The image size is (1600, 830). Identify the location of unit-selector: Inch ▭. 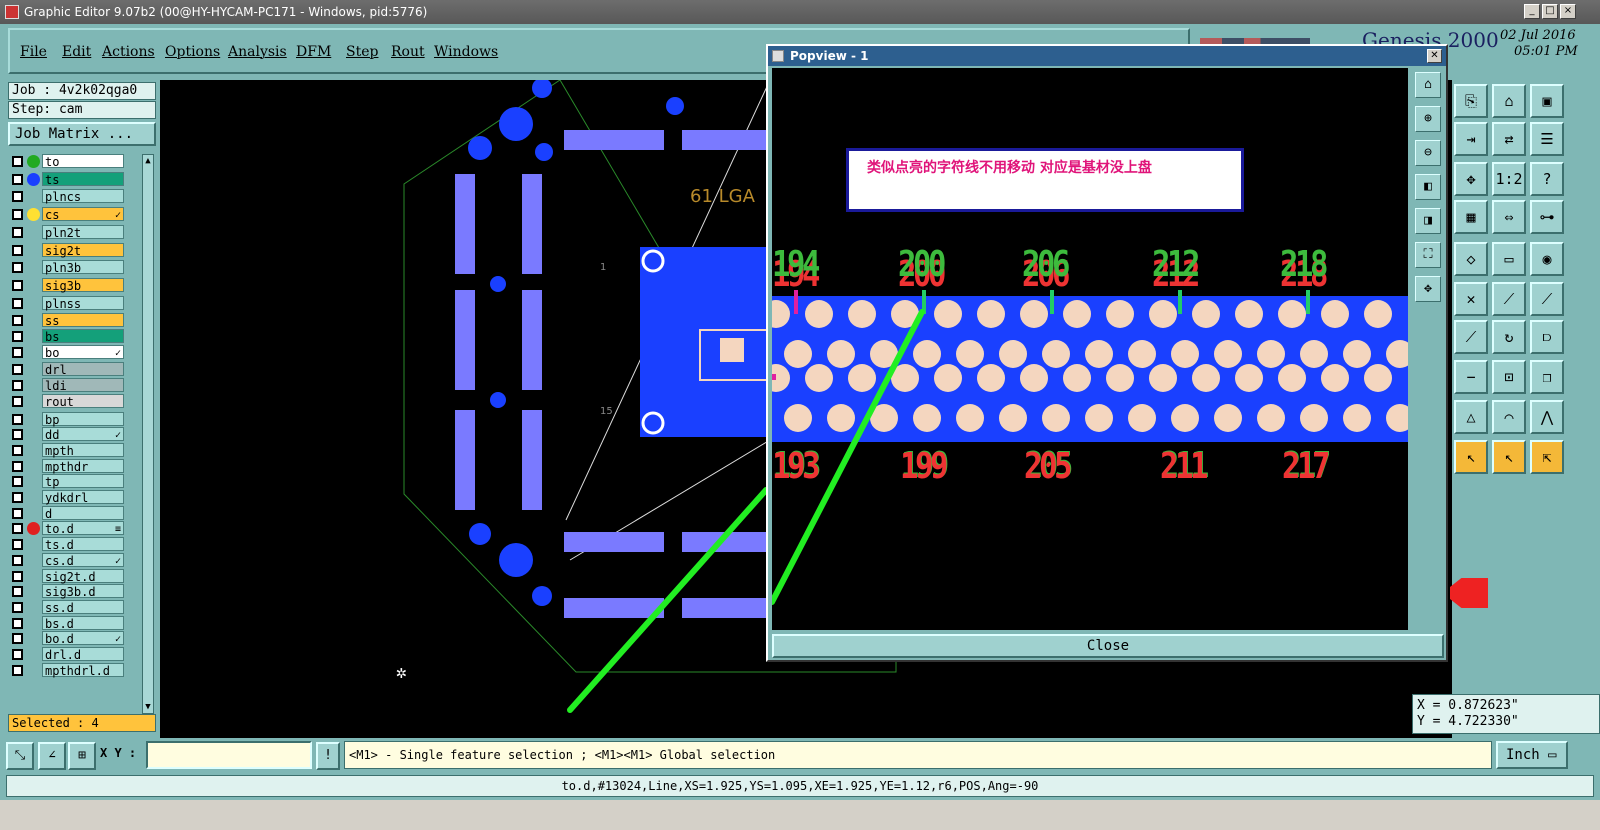
(1532, 755).